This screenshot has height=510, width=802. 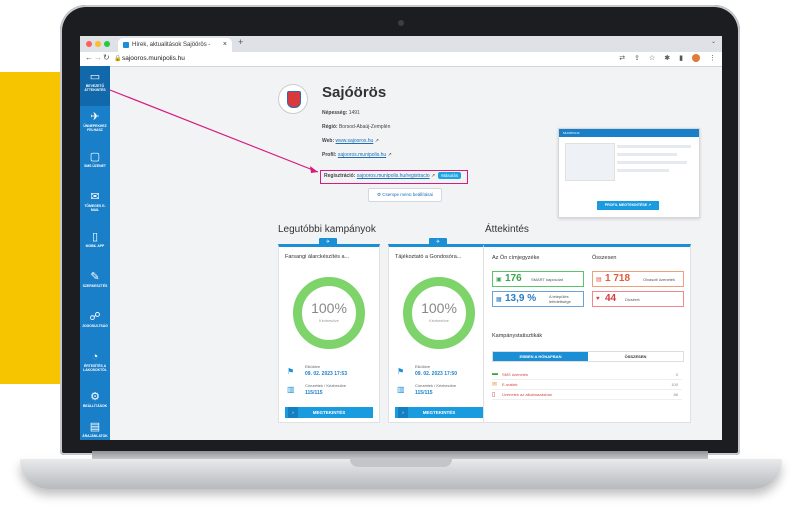 What do you see at coordinates (327, 229) in the screenshot?
I see `campaigns-heading: Legutóbbi kampányok` at bounding box center [327, 229].